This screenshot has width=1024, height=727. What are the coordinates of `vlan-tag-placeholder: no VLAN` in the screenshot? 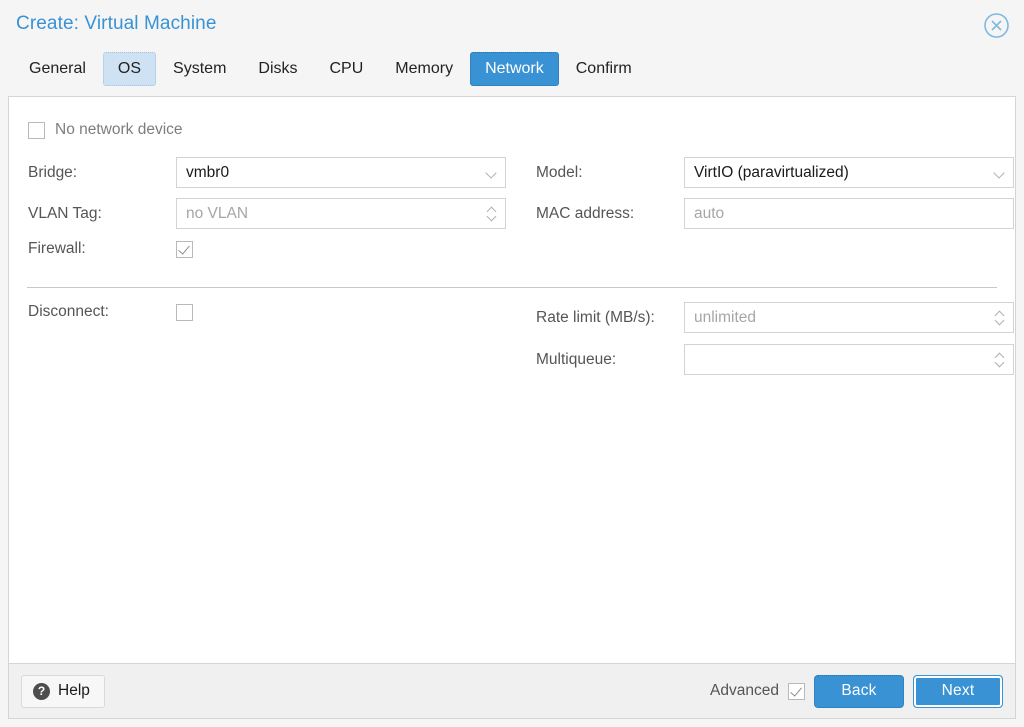 It's located at (217, 213).